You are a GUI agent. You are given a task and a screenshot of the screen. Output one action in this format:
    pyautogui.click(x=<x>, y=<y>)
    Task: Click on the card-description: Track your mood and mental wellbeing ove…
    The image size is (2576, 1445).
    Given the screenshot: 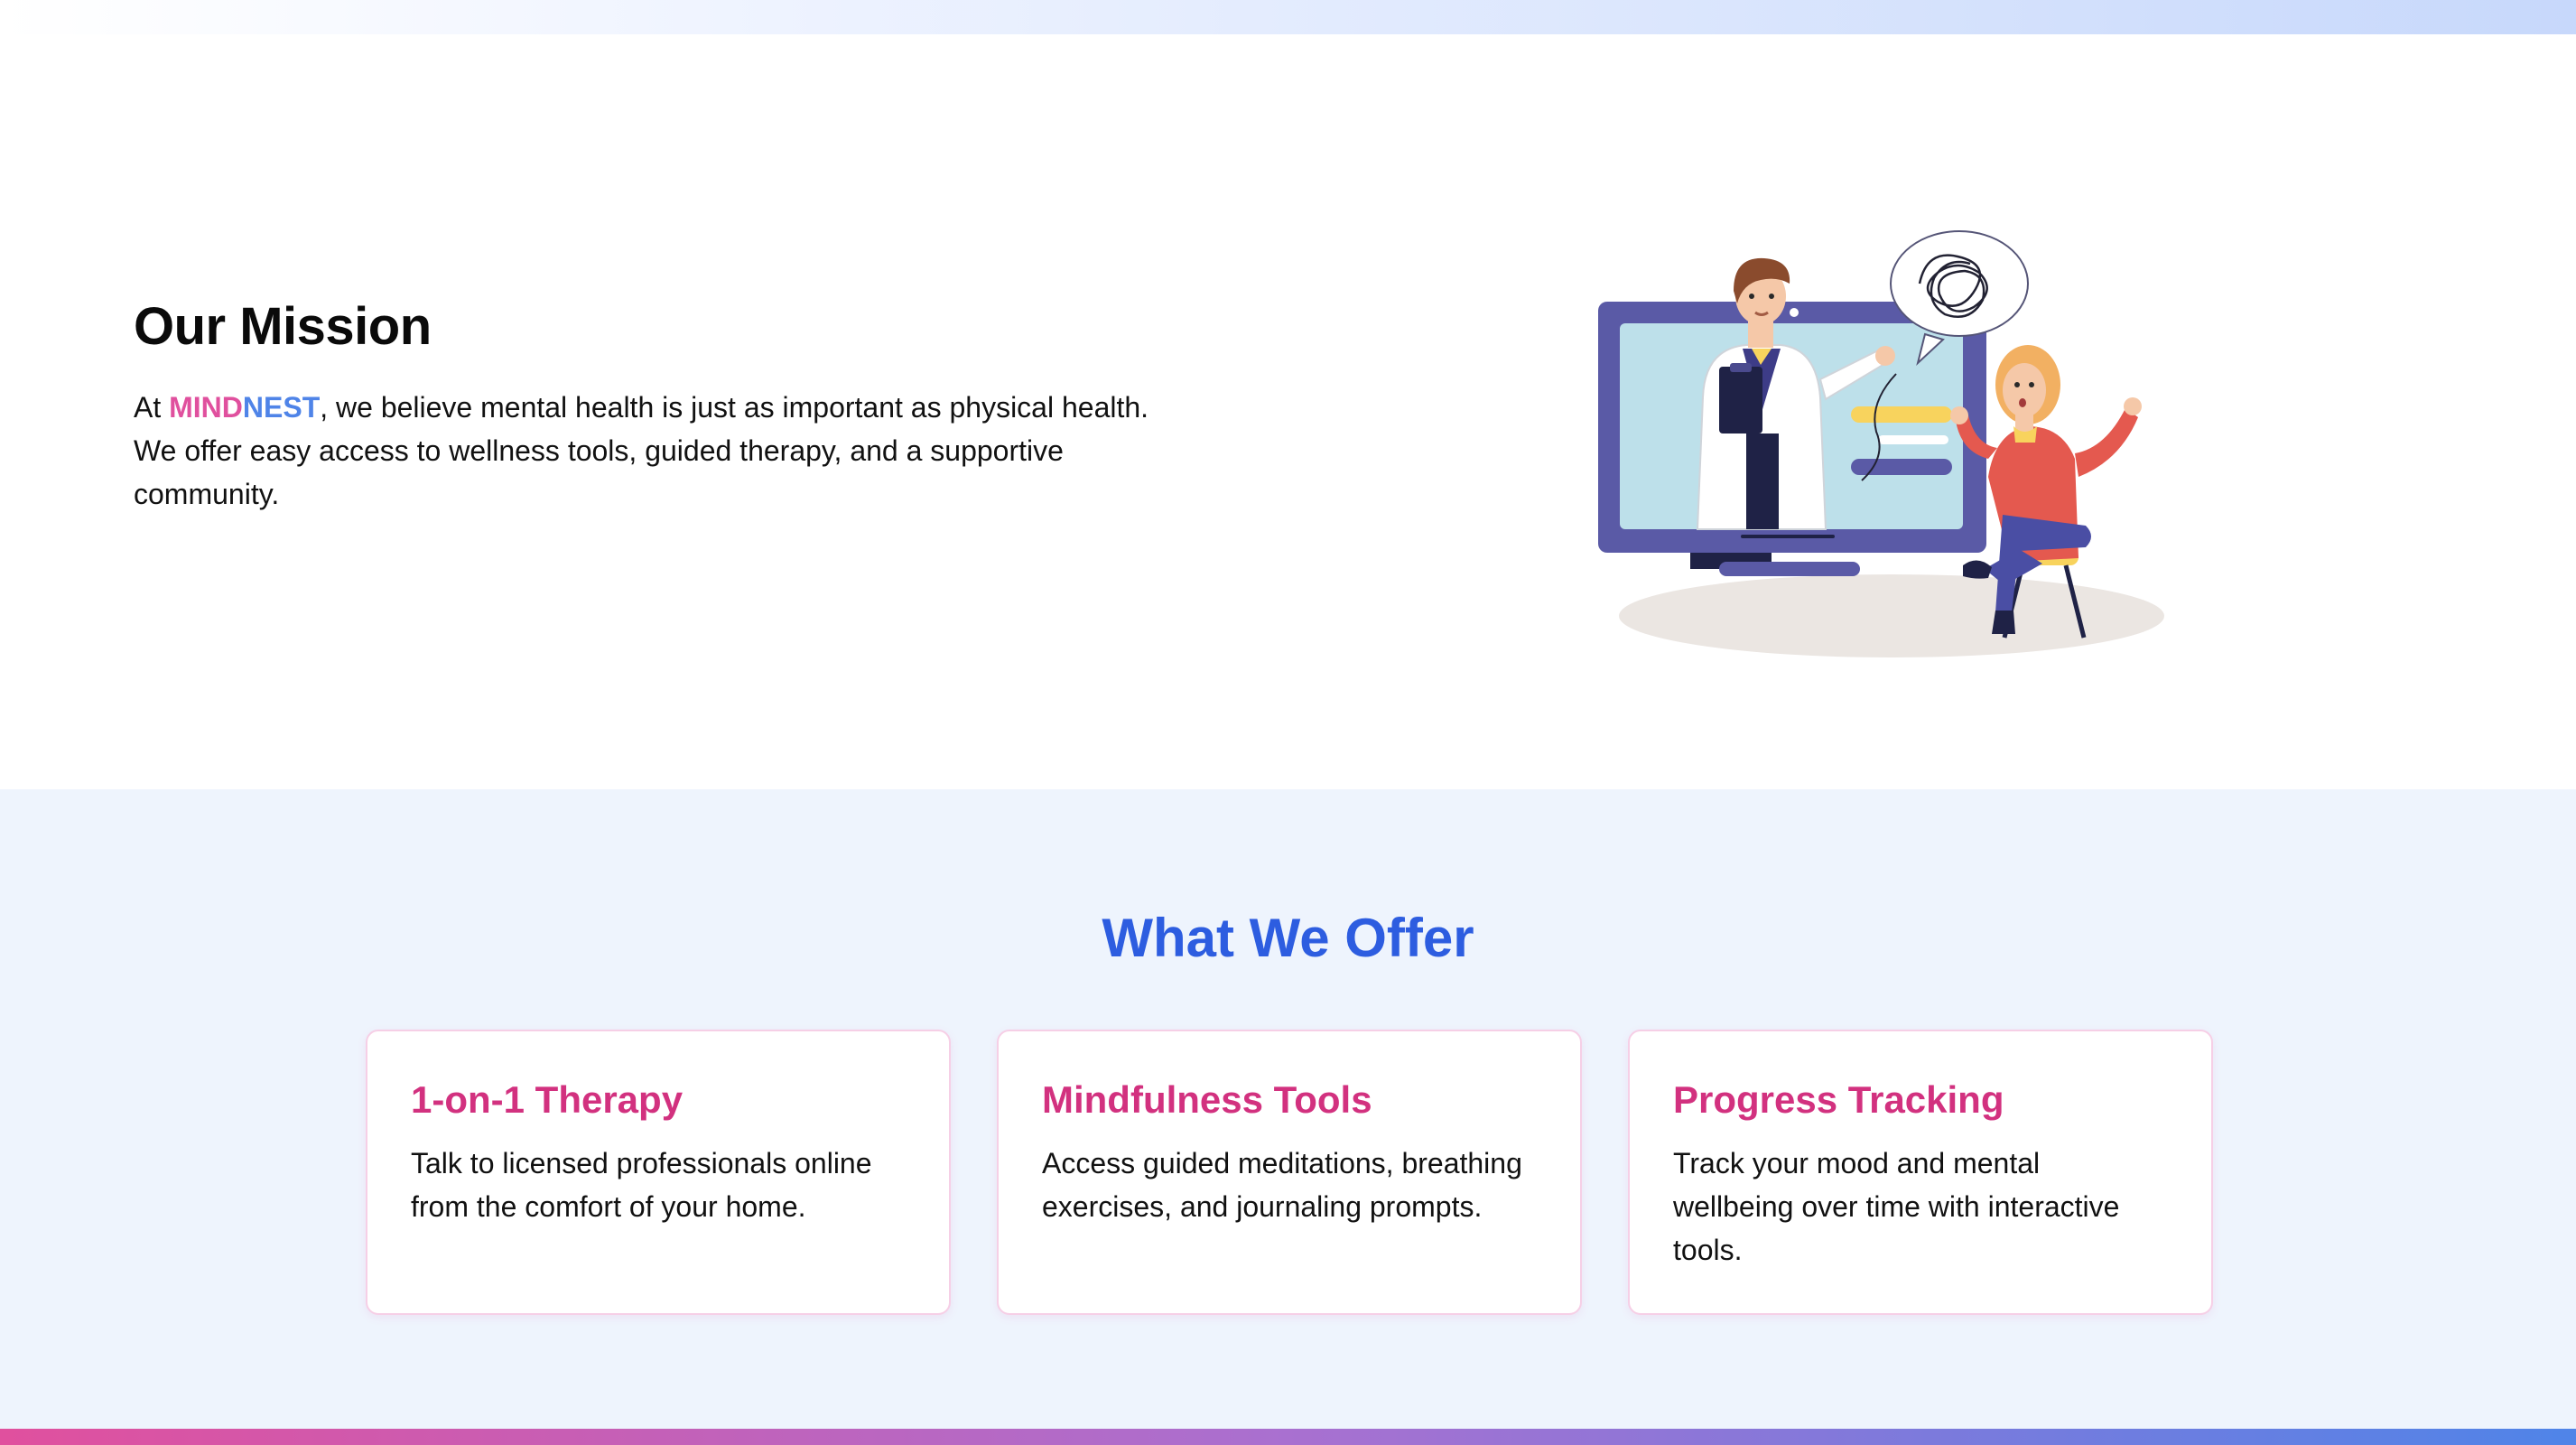 What is the action you would take?
    pyautogui.click(x=1897, y=1207)
    